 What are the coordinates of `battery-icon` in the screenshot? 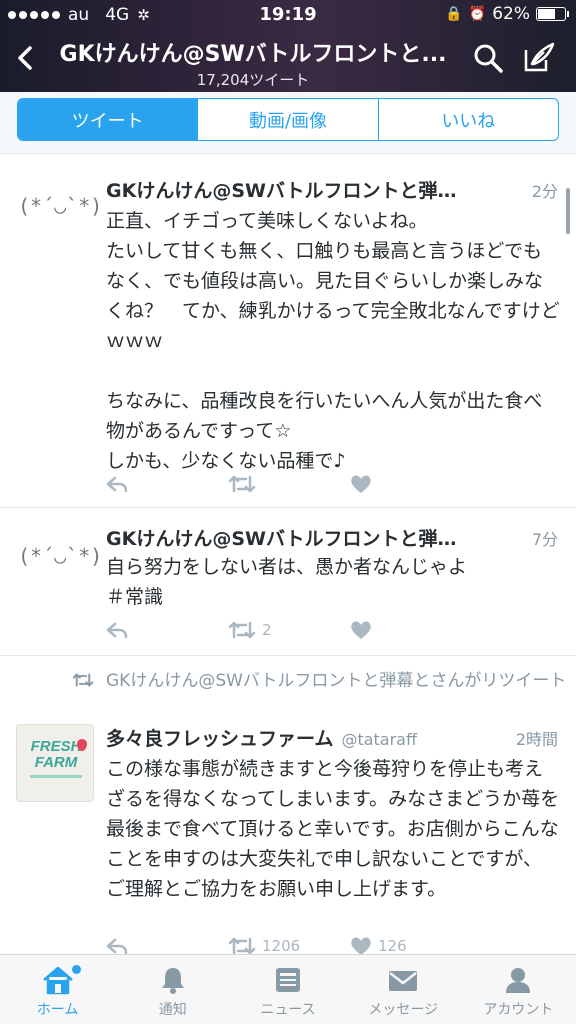 It's located at (552, 14).